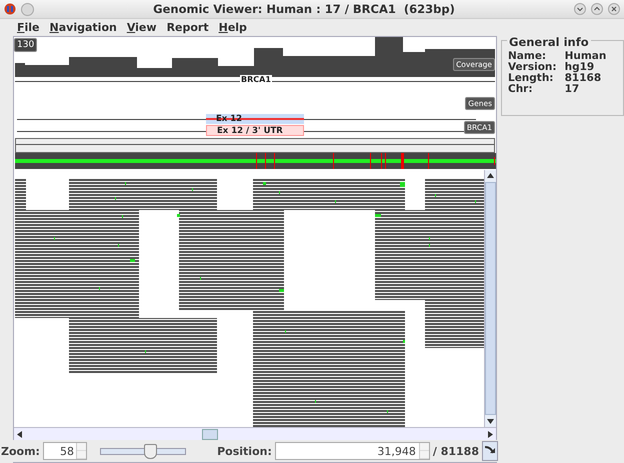  What do you see at coordinates (20, 451) in the screenshot?
I see `zoom-label: Zoom:` at bounding box center [20, 451].